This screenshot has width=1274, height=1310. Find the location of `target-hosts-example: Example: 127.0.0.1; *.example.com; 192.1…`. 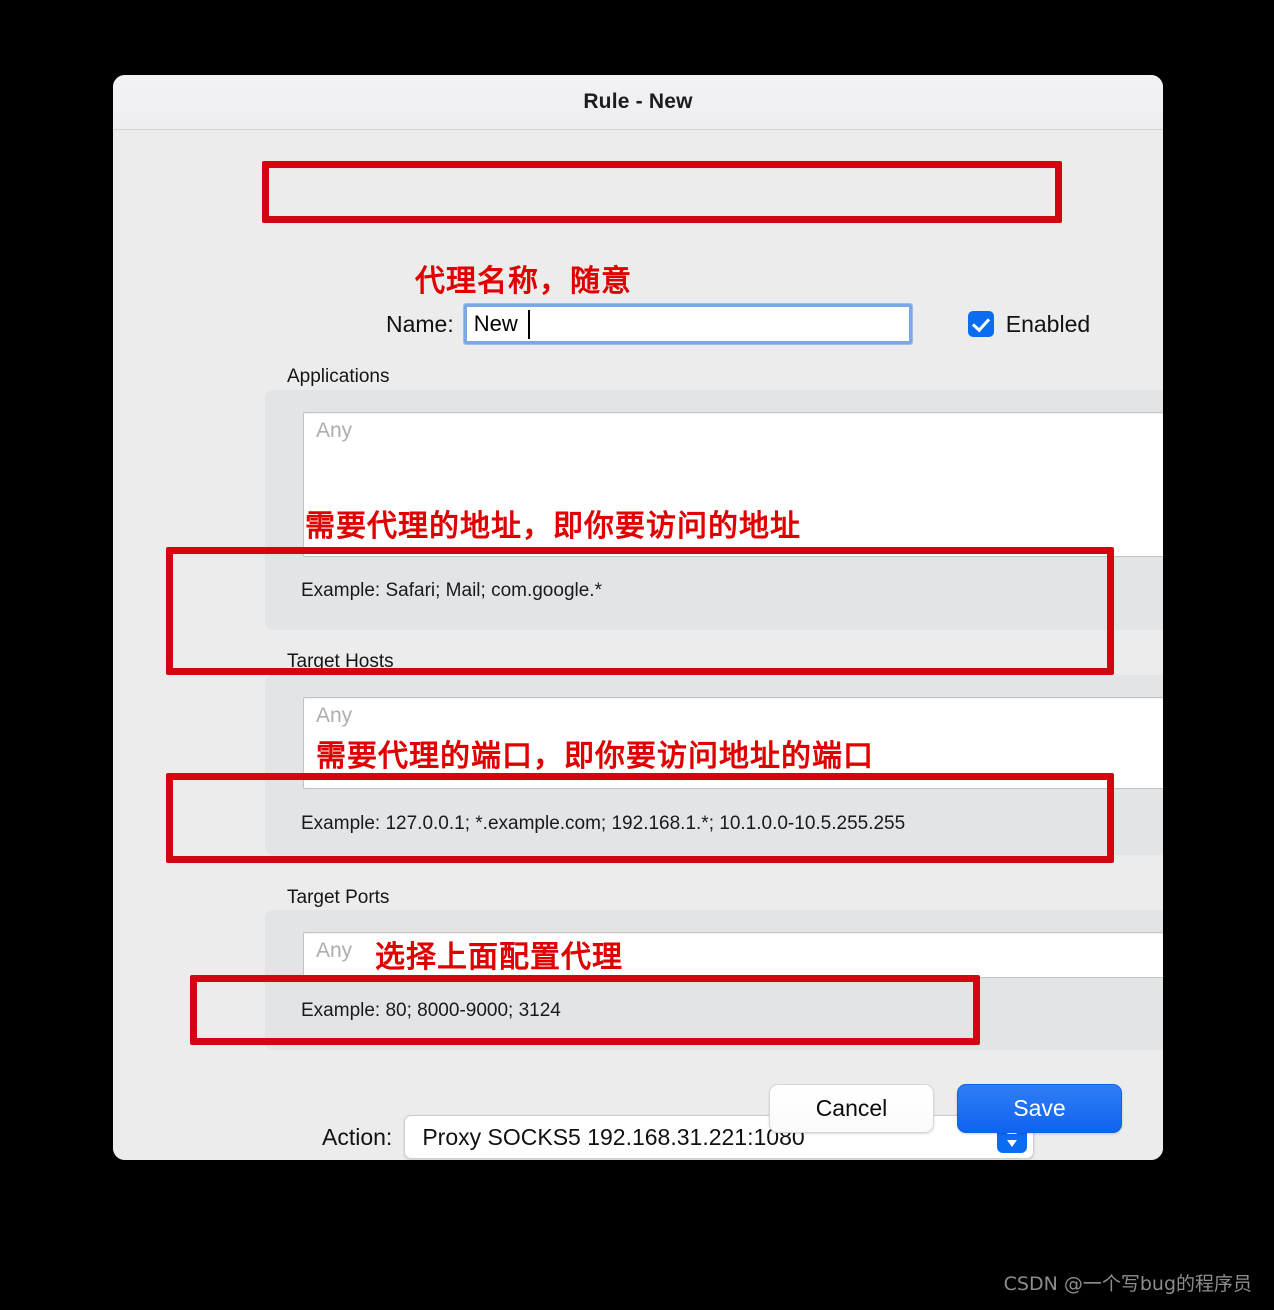

target-hosts-example: Example: 127.0.0.1; *.example.com; 192.1… is located at coordinates (603, 823).